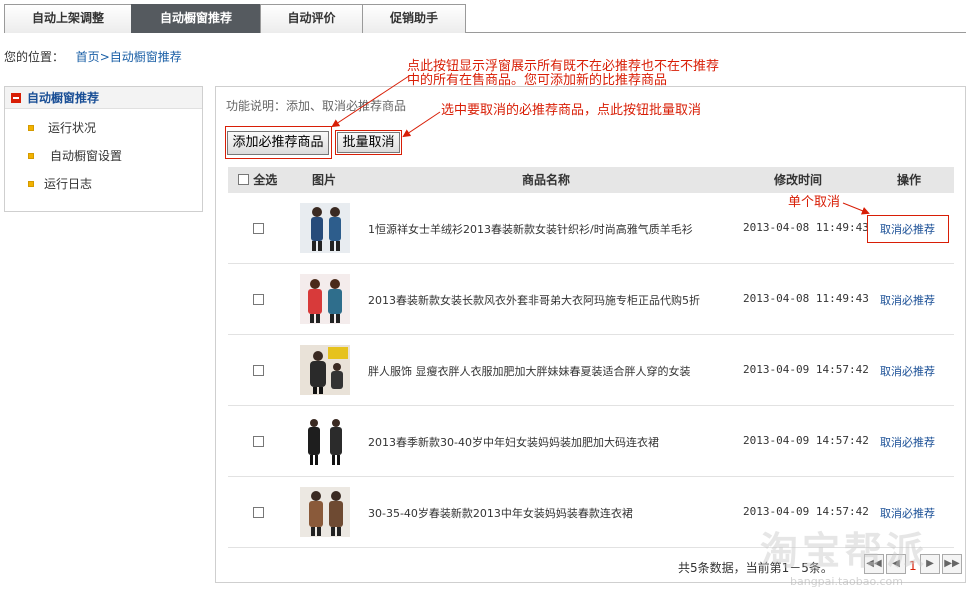 Image resolution: width=970 pixels, height=594 pixels. Describe the element at coordinates (421, 124) in the screenshot. I see `arrow-to-batch-button` at that location.